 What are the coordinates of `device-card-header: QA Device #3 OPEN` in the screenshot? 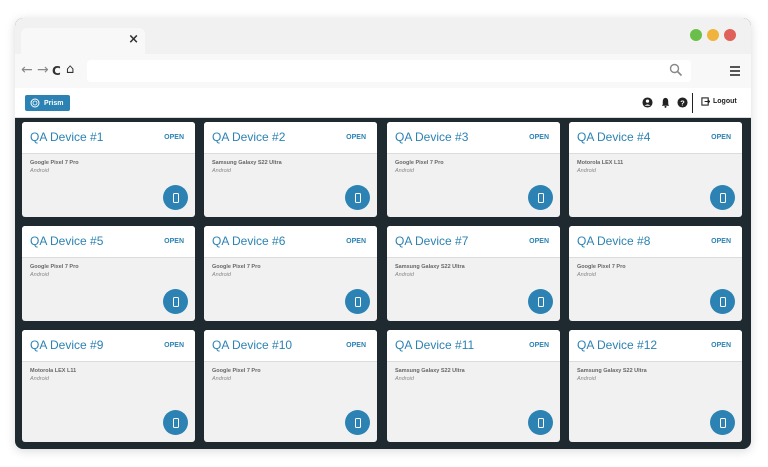 It's located at (473, 138).